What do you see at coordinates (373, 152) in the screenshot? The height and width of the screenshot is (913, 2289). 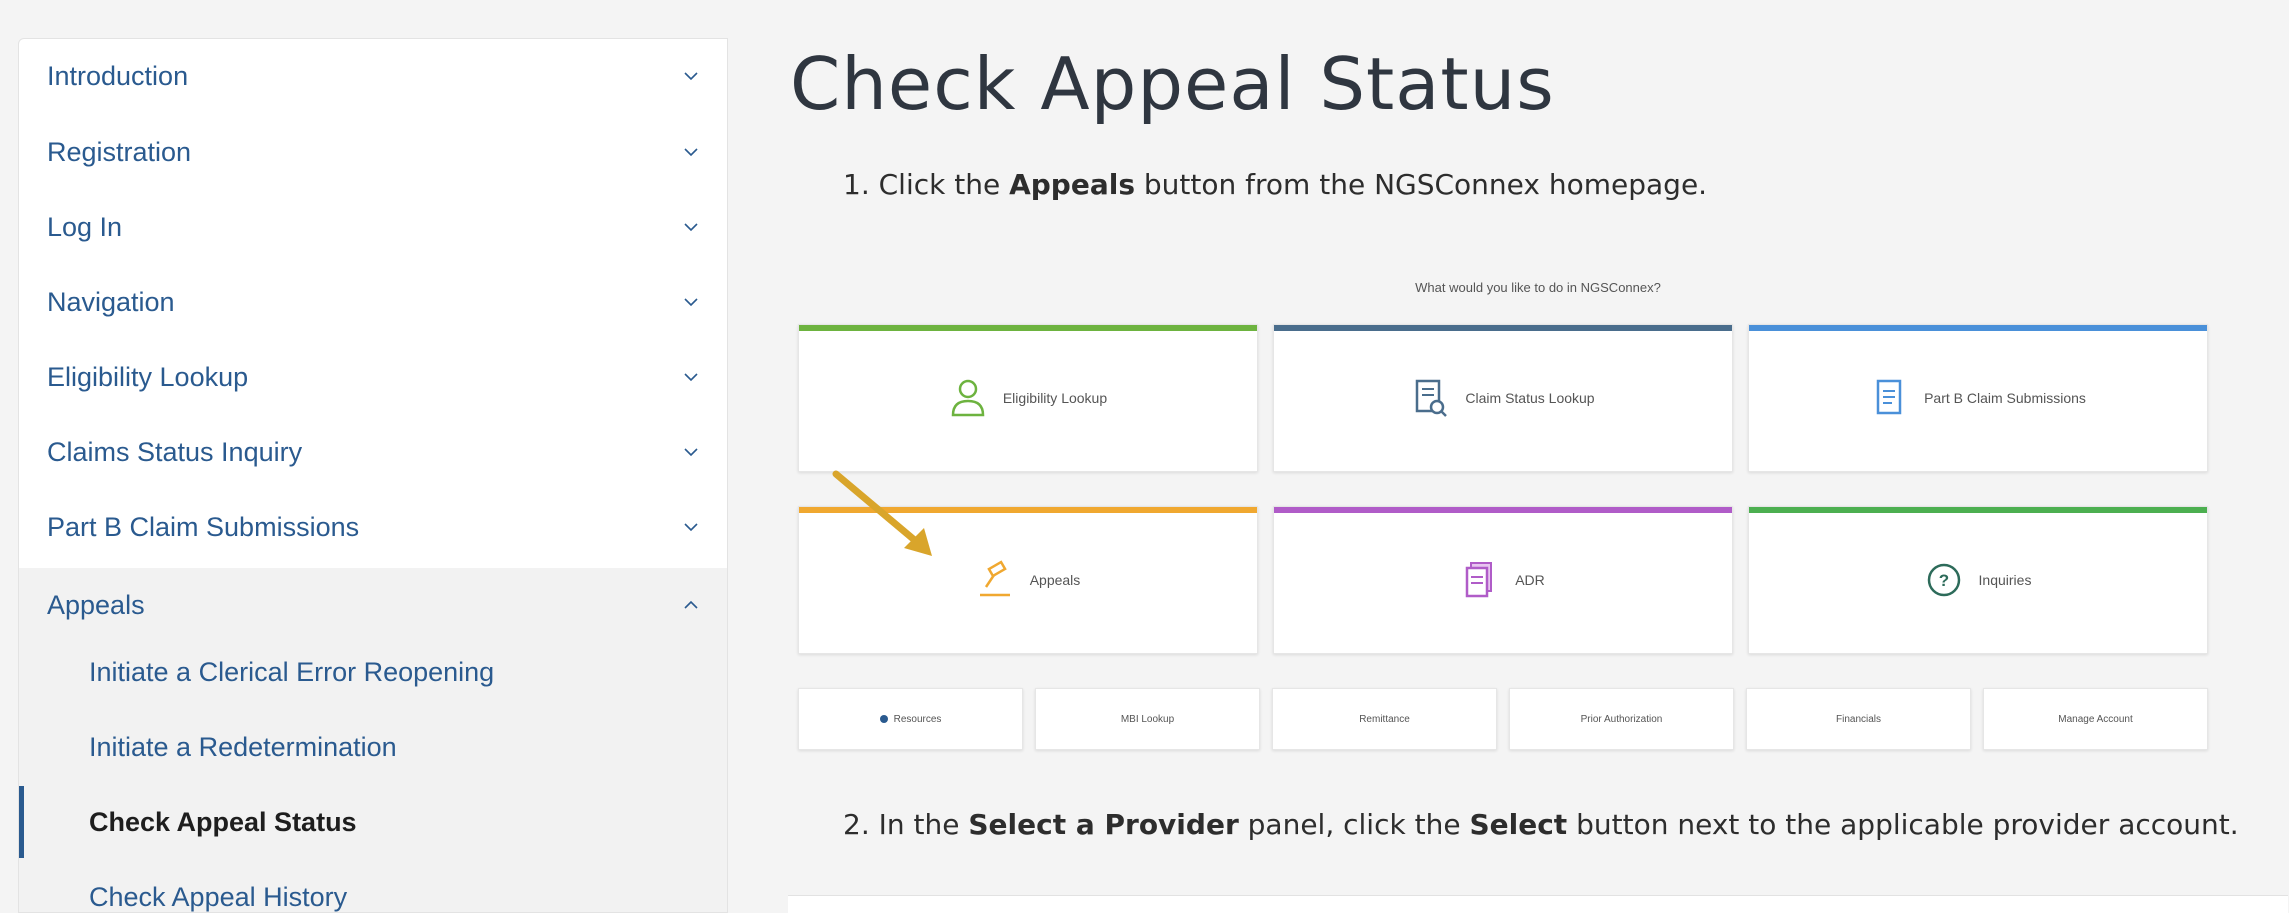 I see `sidebar-item-registration: Registration` at bounding box center [373, 152].